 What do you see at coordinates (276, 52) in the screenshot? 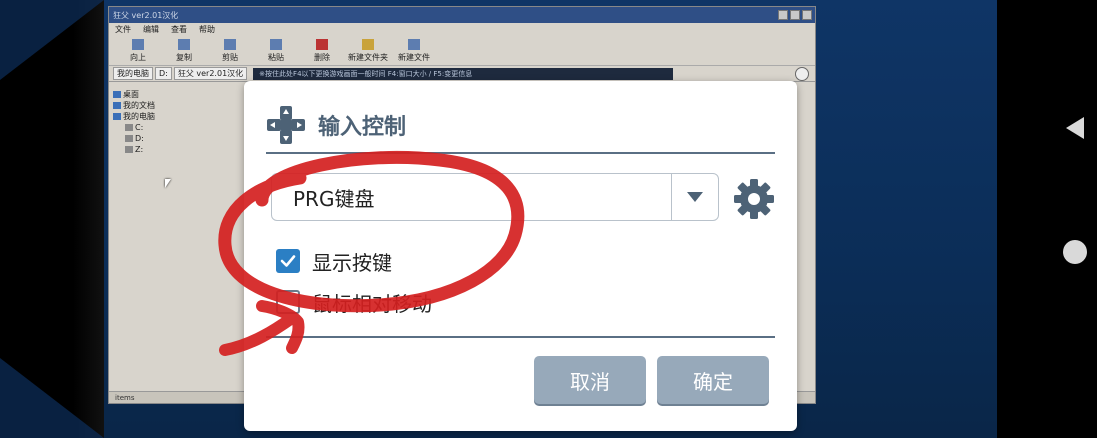
I see `tool-paste: 粘贴` at bounding box center [276, 52].